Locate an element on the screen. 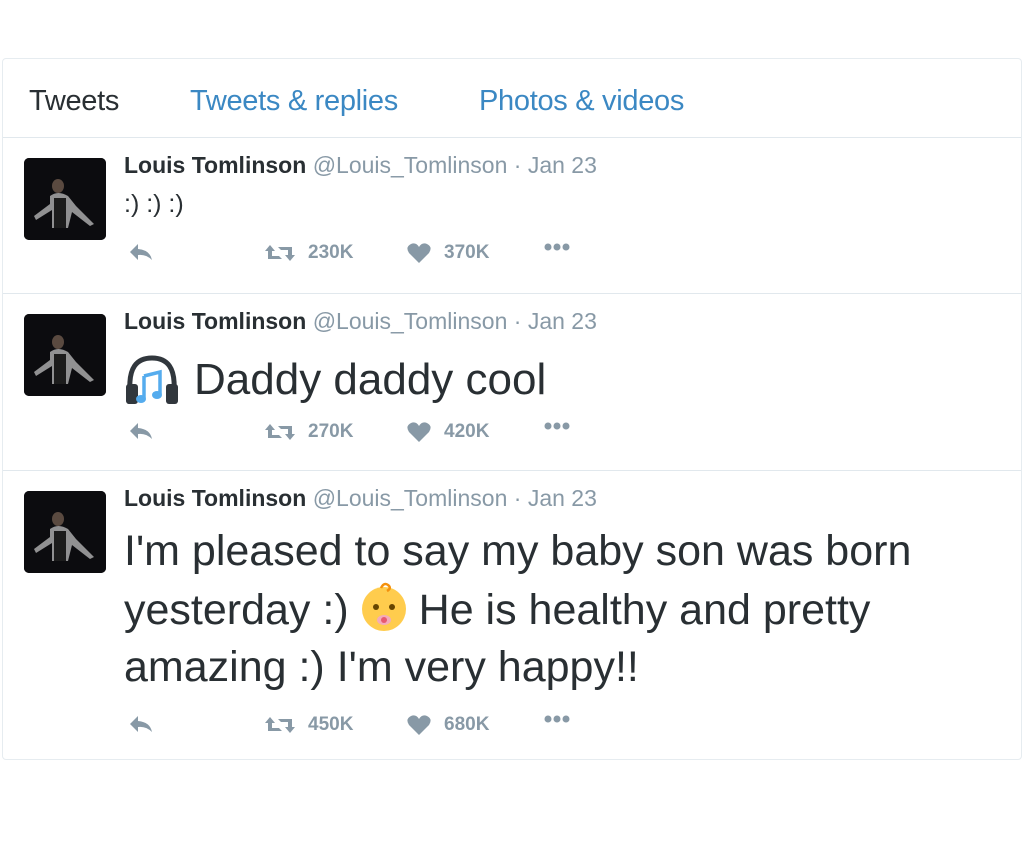 Image resolution: width=1024 pixels, height=853 pixels. retweet-count: 230K is located at coordinates (331, 252).